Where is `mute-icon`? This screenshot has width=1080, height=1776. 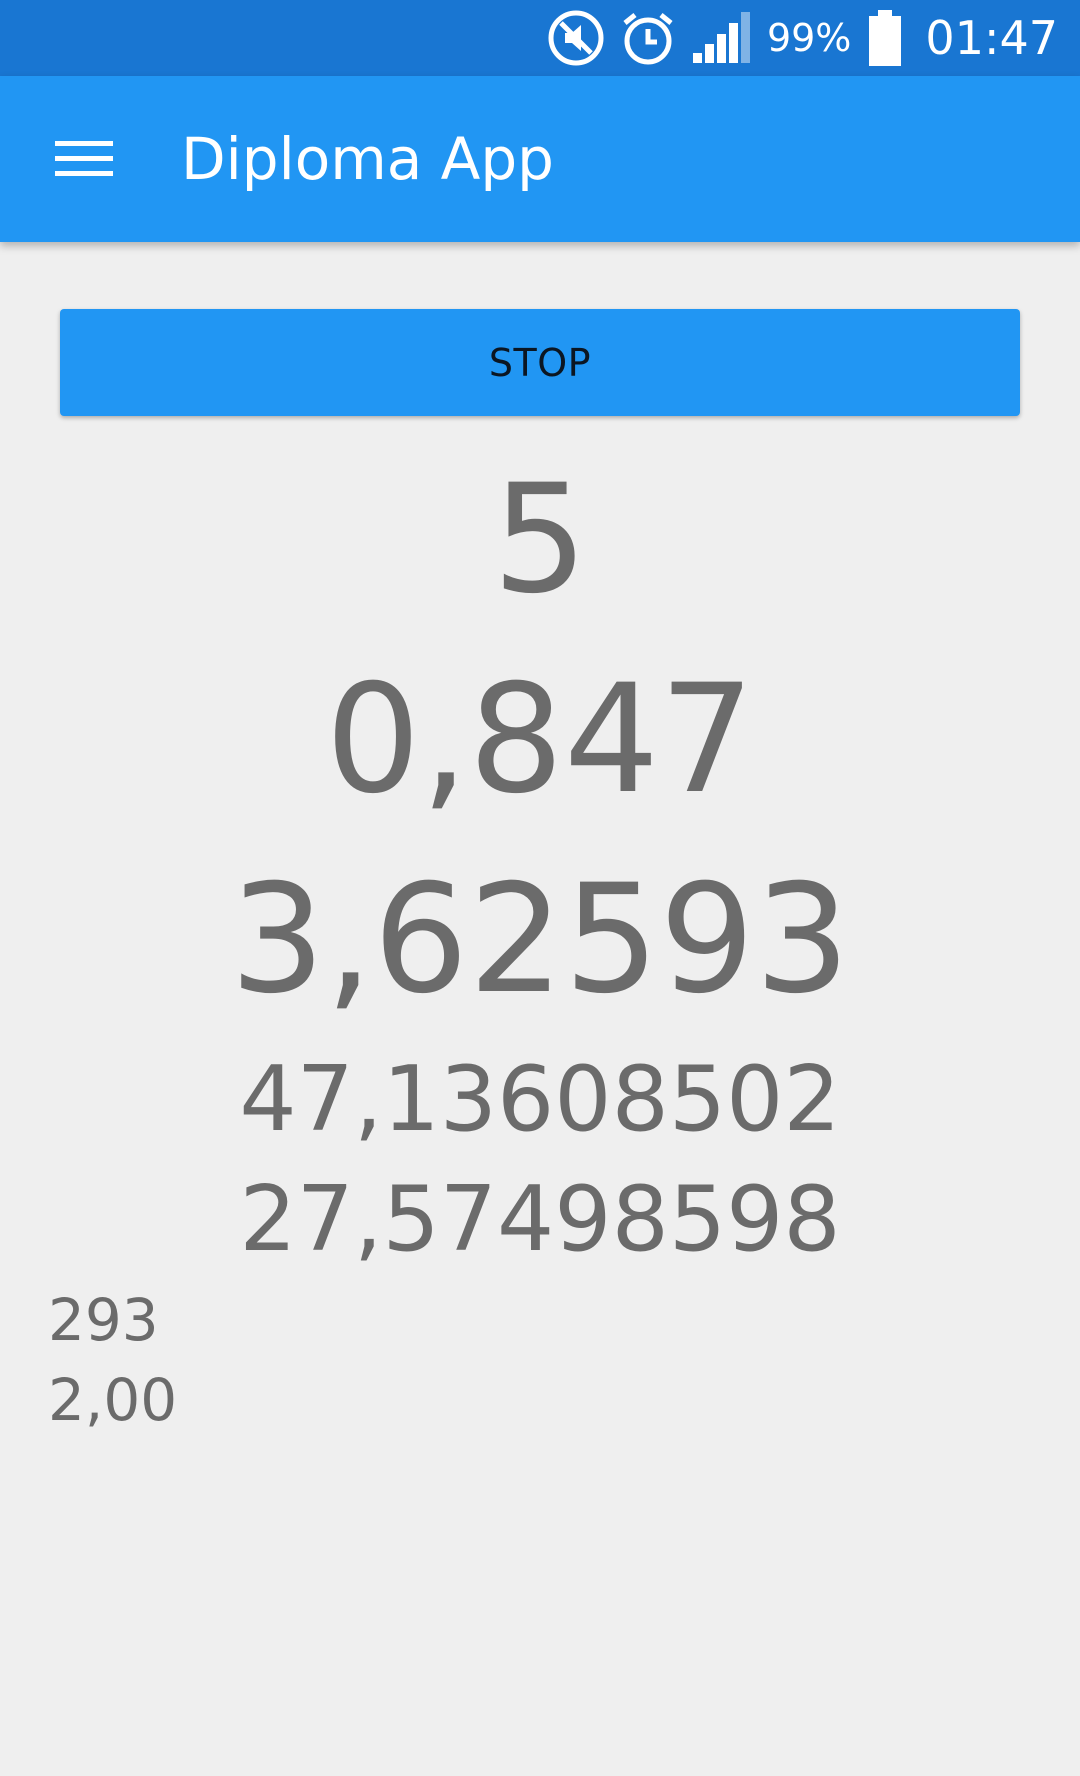
mute-icon is located at coordinates (576, 38).